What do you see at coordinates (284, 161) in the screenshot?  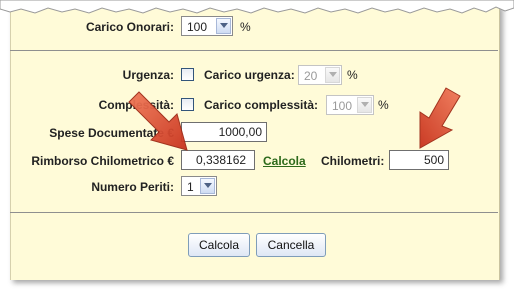 I see `calcola-link: Calcola` at bounding box center [284, 161].